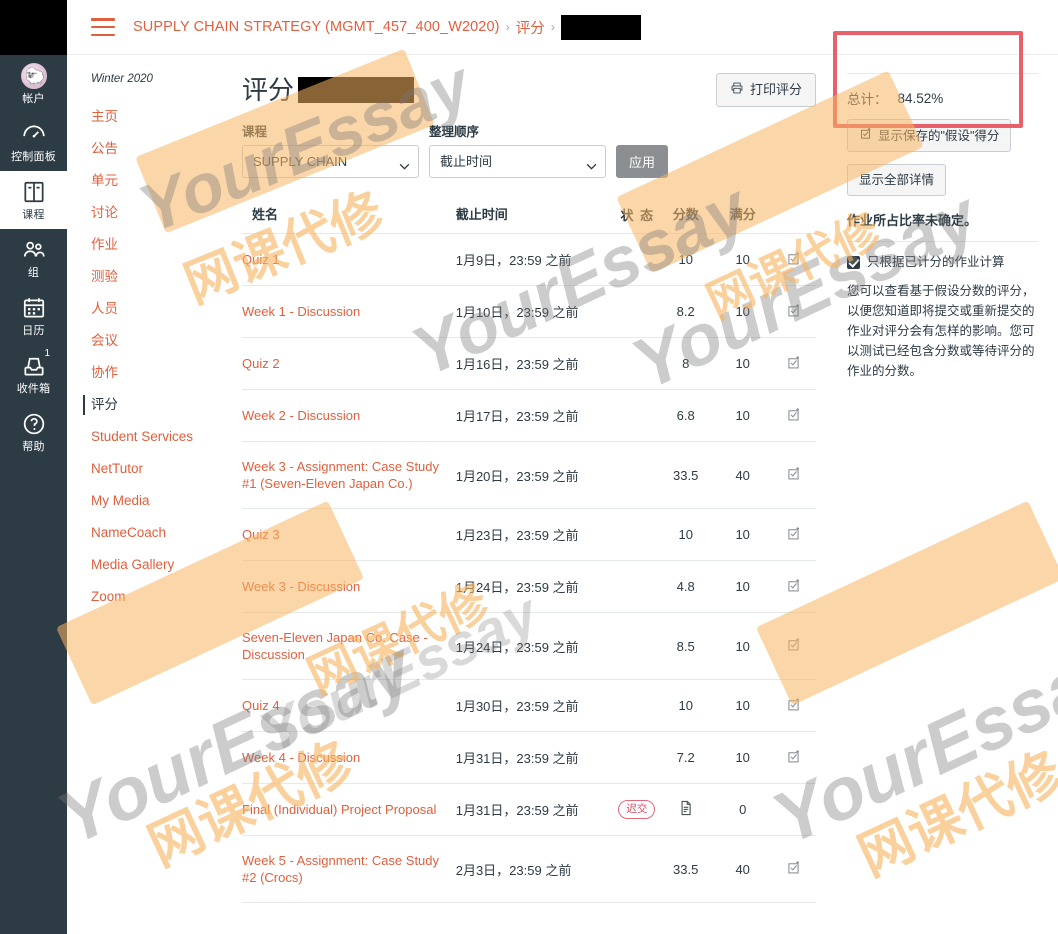 The width and height of the screenshot is (1058, 934). What do you see at coordinates (912, 220) in the screenshot?
I see `assignment-weight-note: 作业所占比率未确定。` at bounding box center [912, 220].